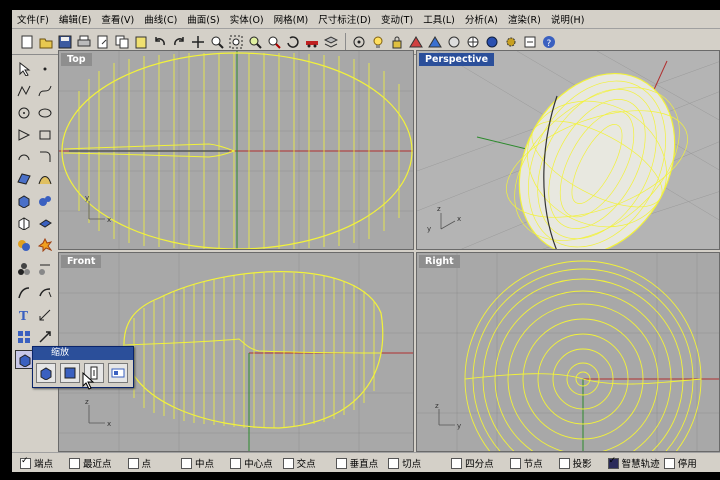 Image resolution: width=720 pixels, height=480 pixels. What do you see at coordinates (45, 178) in the screenshot?
I see `loft-icon` at bounding box center [45, 178].